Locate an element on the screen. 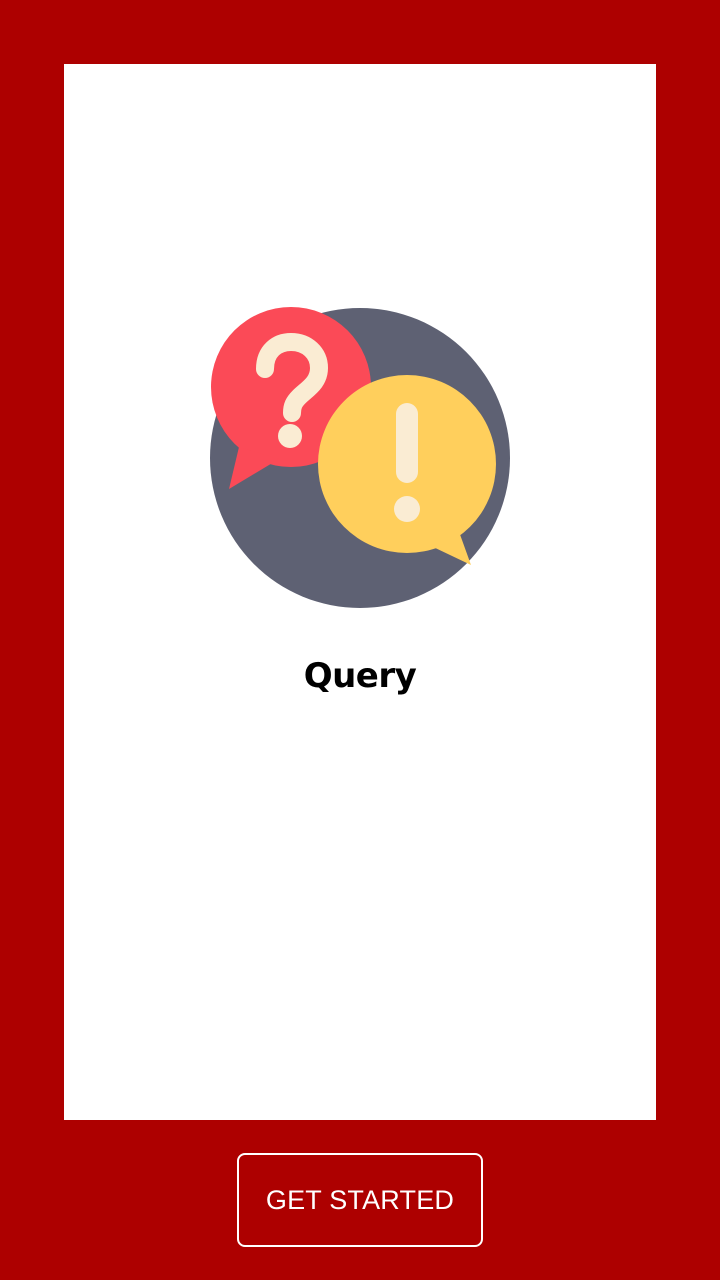 The image size is (720, 1280). query-illustration is located at coordinates (360, 458).